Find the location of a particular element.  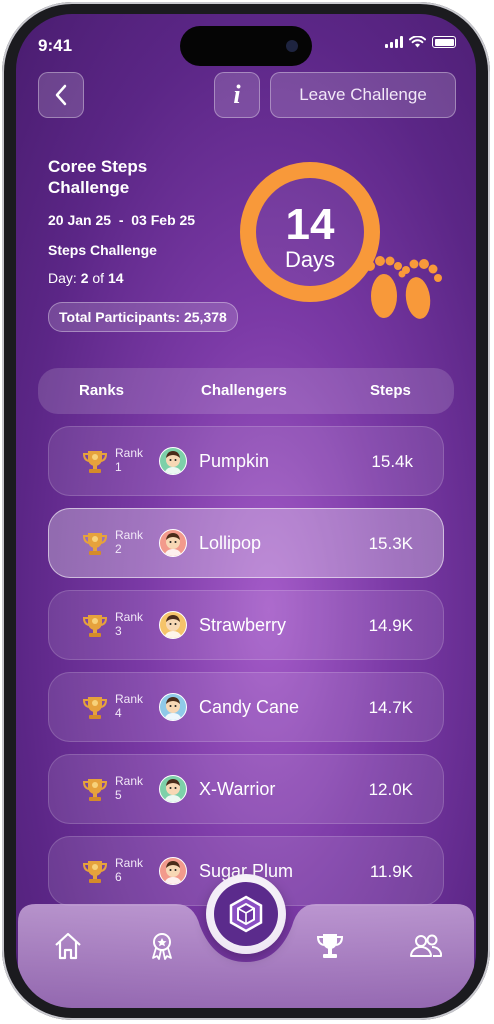

rank-label: Rank 4 is located at coordinates (129, 706).